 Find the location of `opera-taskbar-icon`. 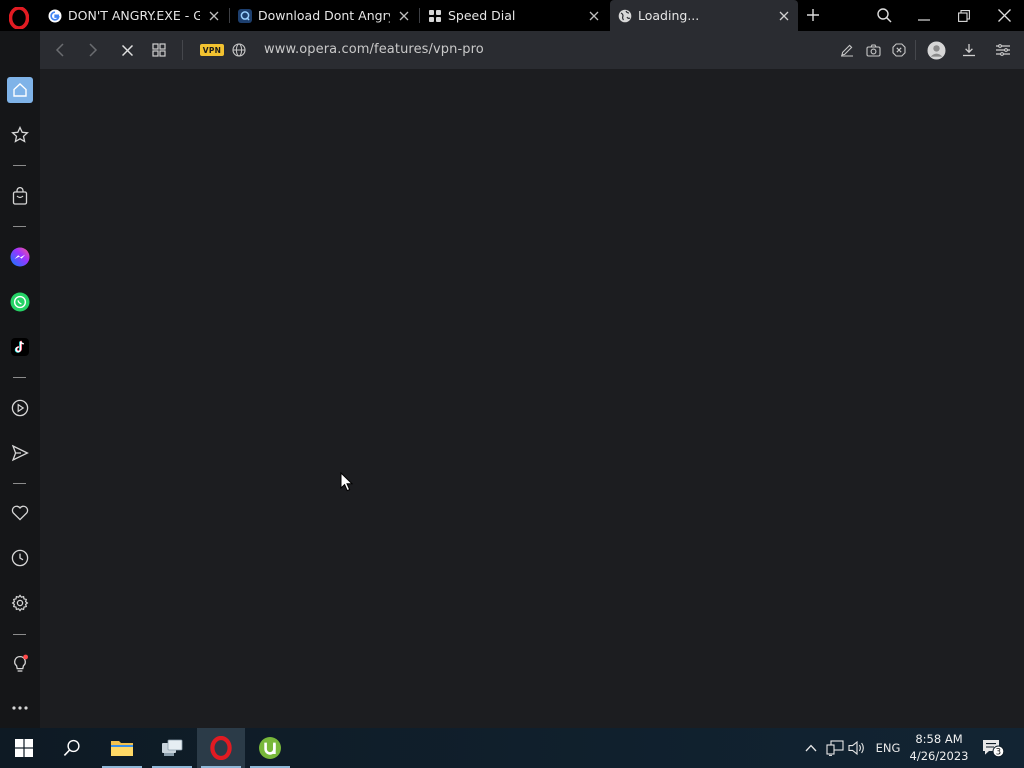

opera-taskbar-icon is located at coordinates (221, 748).